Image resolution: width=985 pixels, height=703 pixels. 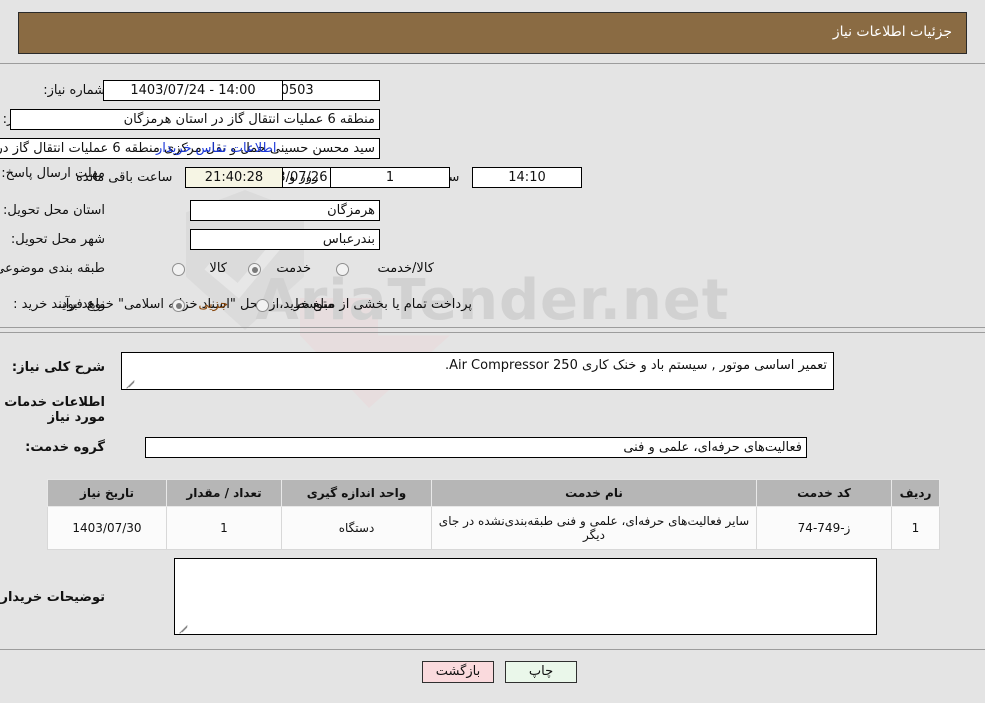 What do you see at coordinates (892, 32) in the screenshot?
I see `page-title: جزئیات اطلاعات نیاز` at bounding box center [892, 32].